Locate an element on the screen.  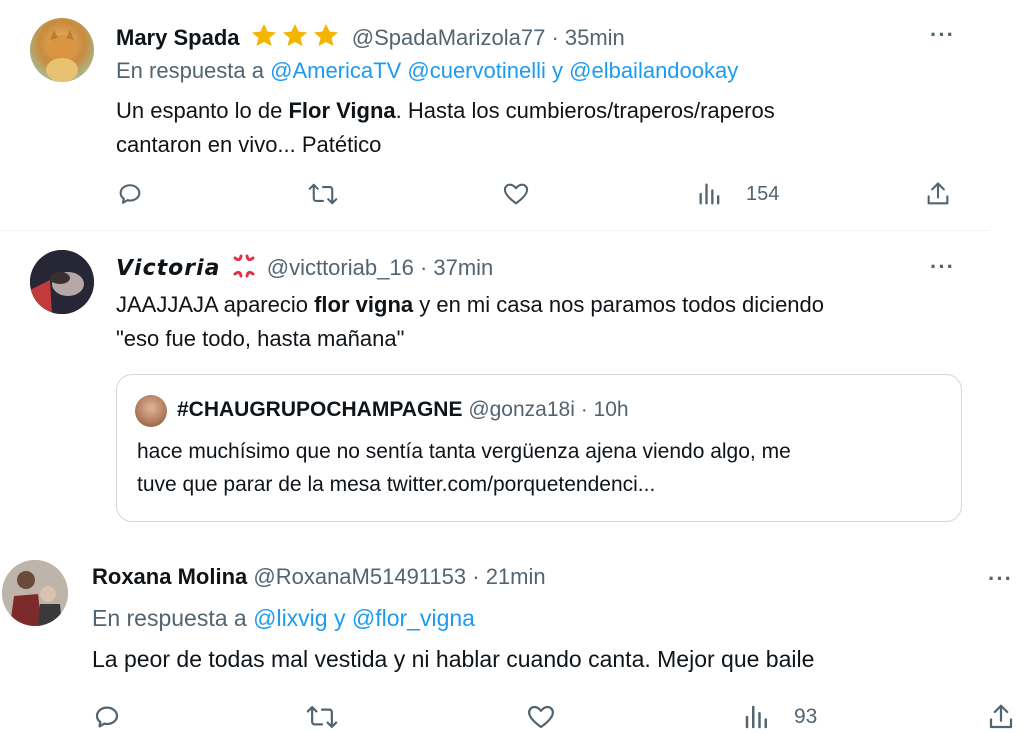
views-button: 154 is located at coordinates (737, 194).